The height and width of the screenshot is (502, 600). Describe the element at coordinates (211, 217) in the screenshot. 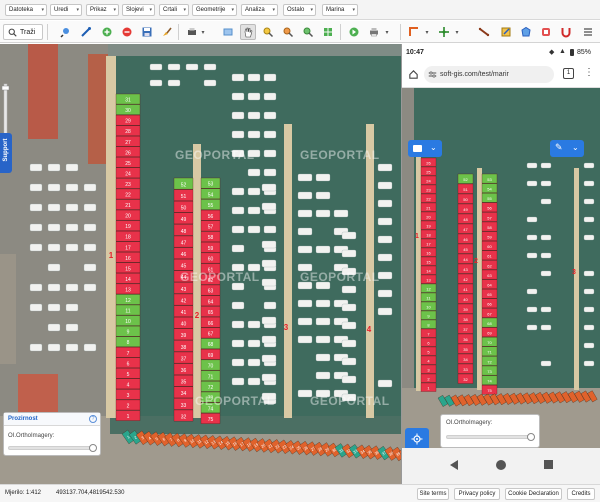

I see `berth-label: 56` at that location.